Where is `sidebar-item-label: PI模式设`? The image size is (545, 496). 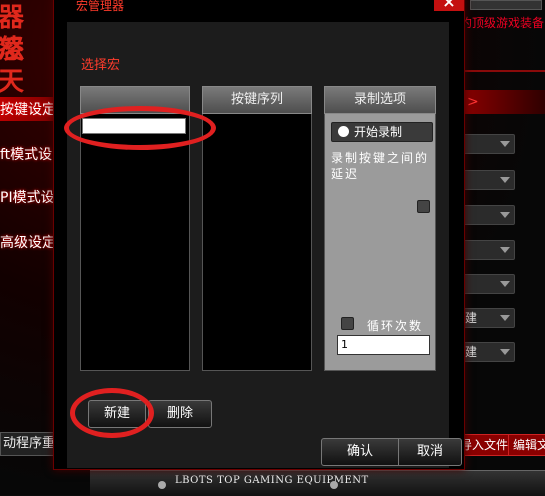 sidebar-item-label: PI模式设 is located at coordinates (27, 198).